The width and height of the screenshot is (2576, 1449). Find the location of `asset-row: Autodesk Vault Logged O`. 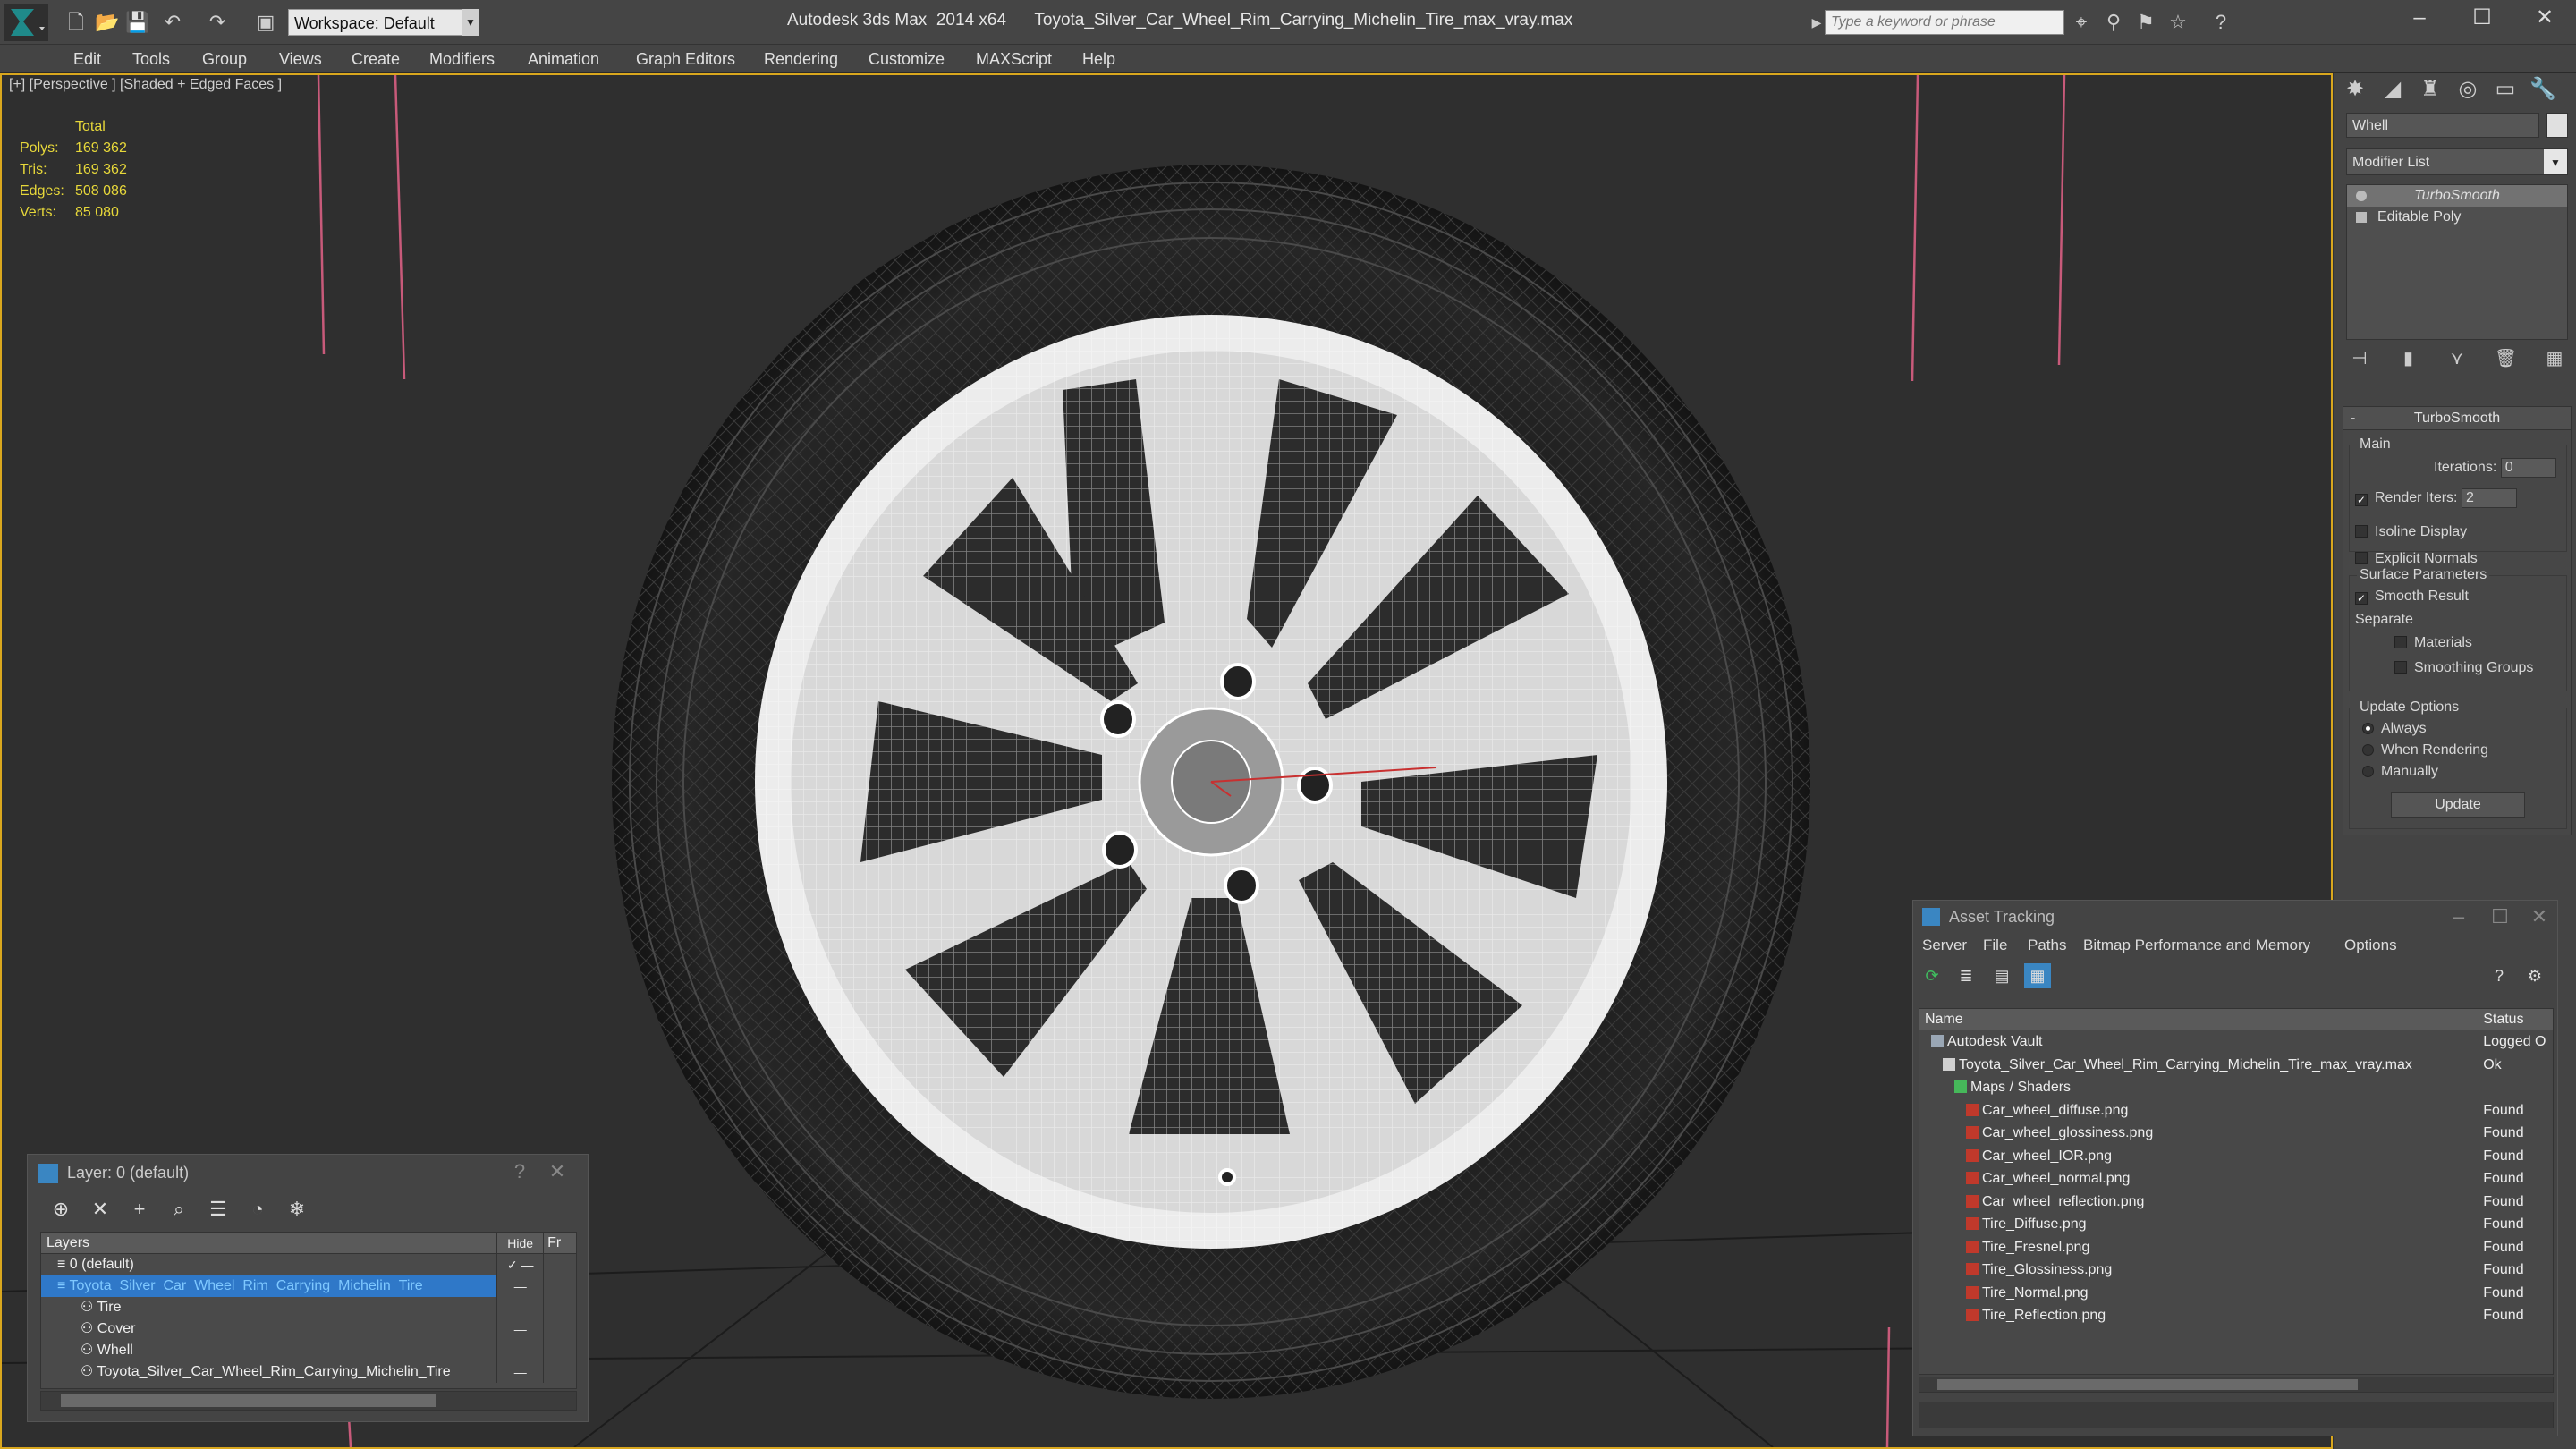

asset-row: Autodesk Vault Logged O is located at coordinates (2236, 1042).